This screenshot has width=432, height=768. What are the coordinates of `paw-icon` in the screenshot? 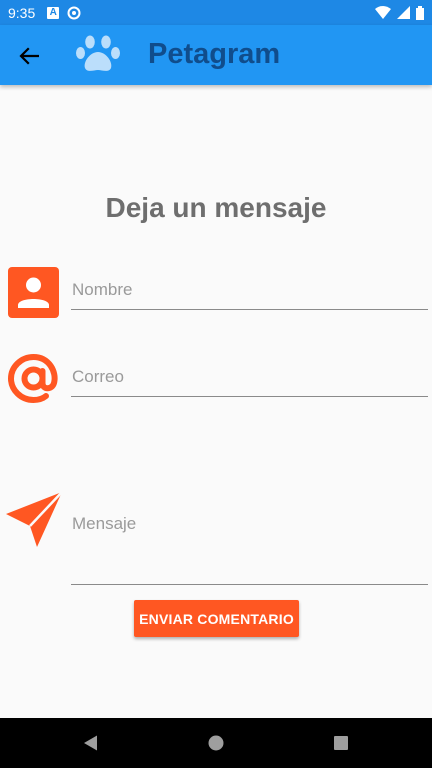 It's located at (98, 53).